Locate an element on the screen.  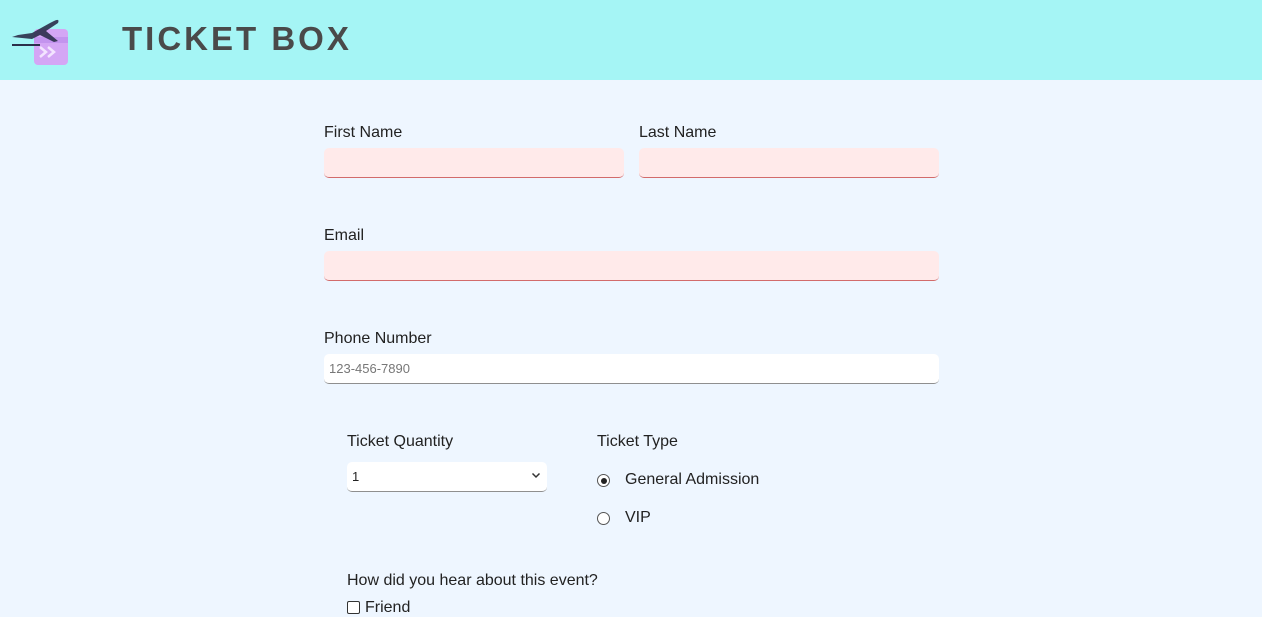
general-admission-radio is located at coordinates (603, 480).